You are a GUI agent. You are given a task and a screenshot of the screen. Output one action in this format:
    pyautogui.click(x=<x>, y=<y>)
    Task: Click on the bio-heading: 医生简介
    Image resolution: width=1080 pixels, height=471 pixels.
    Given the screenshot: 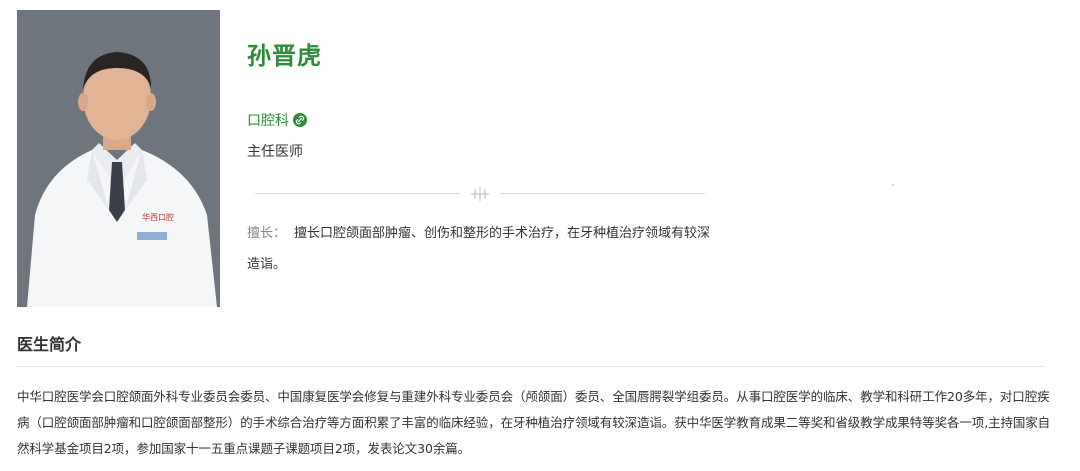 What is the action you would take?
    pyautogui.click(x=49, y=344)
    